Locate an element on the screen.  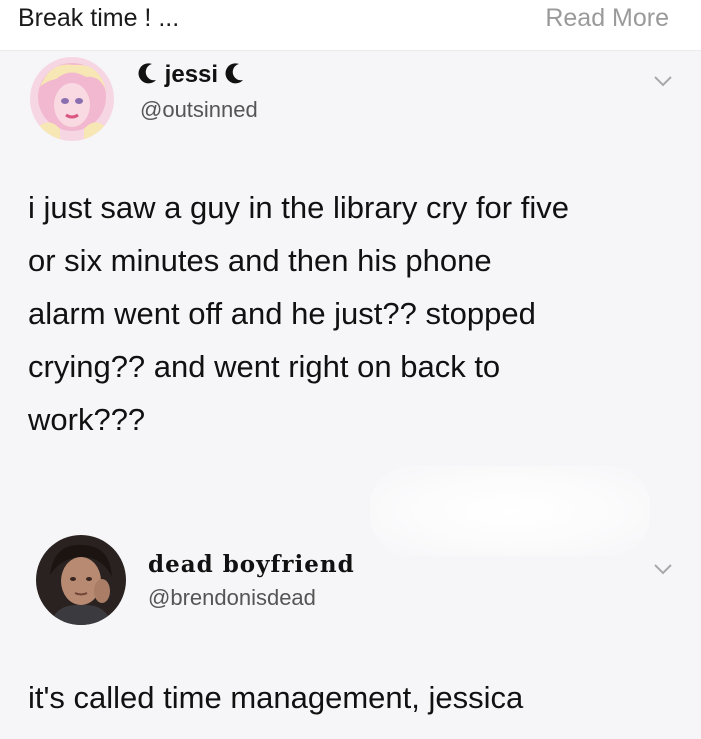
tweet1-line: or six minutes and then his phone is located at coordinates (260, 260).